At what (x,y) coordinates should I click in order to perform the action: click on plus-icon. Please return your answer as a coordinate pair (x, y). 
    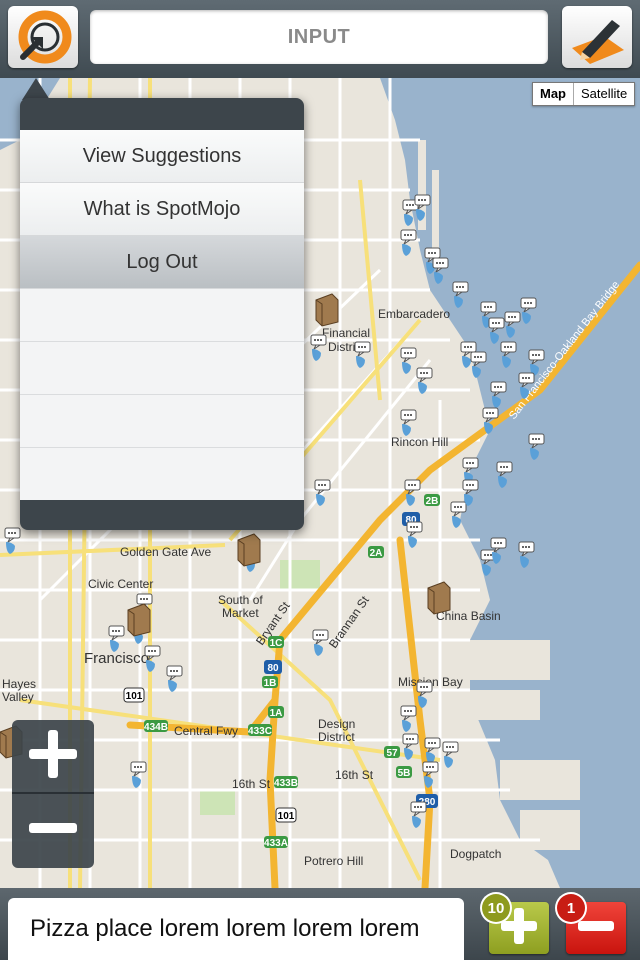
    Looking at the image, I should click on (53, 756).